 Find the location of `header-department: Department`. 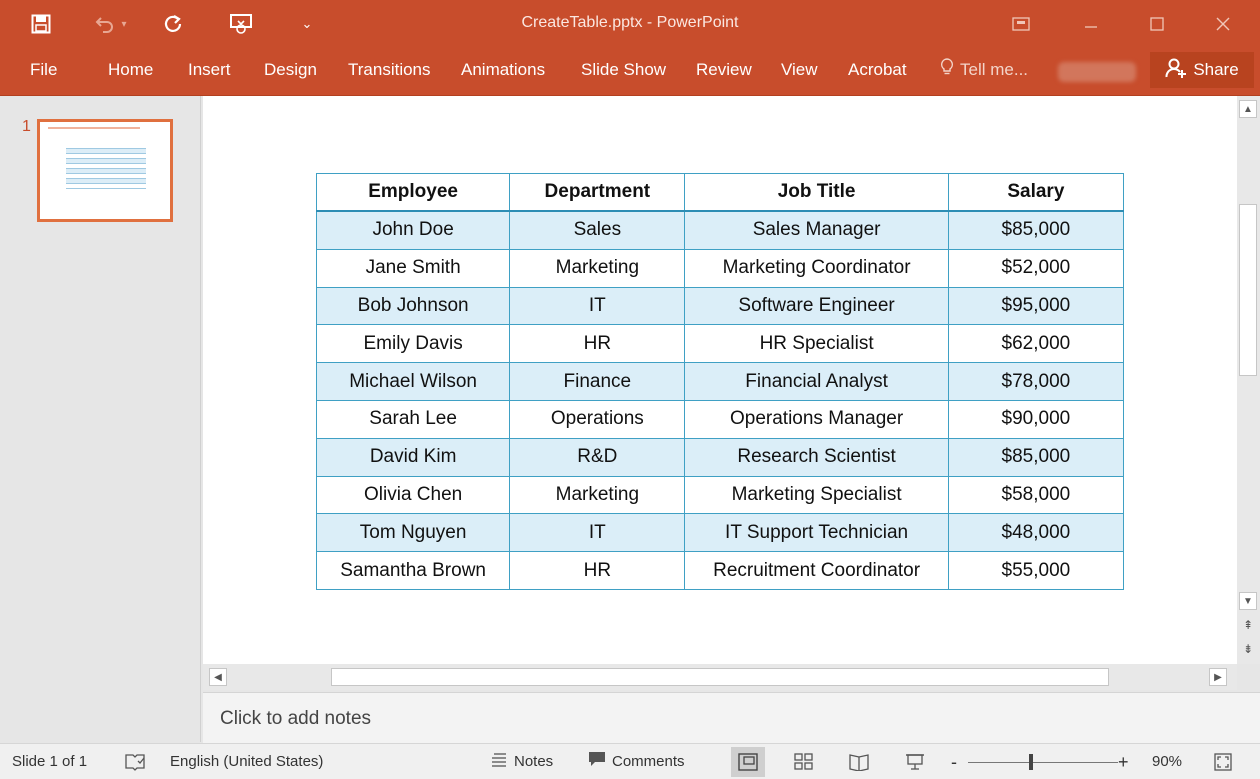

header-department: Department is located at coordinates (597, 192).